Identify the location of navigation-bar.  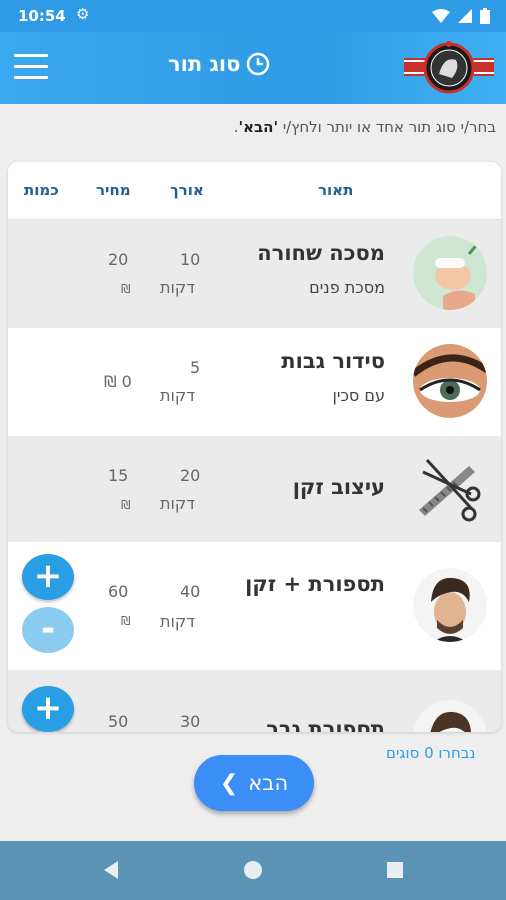
(253, 870).